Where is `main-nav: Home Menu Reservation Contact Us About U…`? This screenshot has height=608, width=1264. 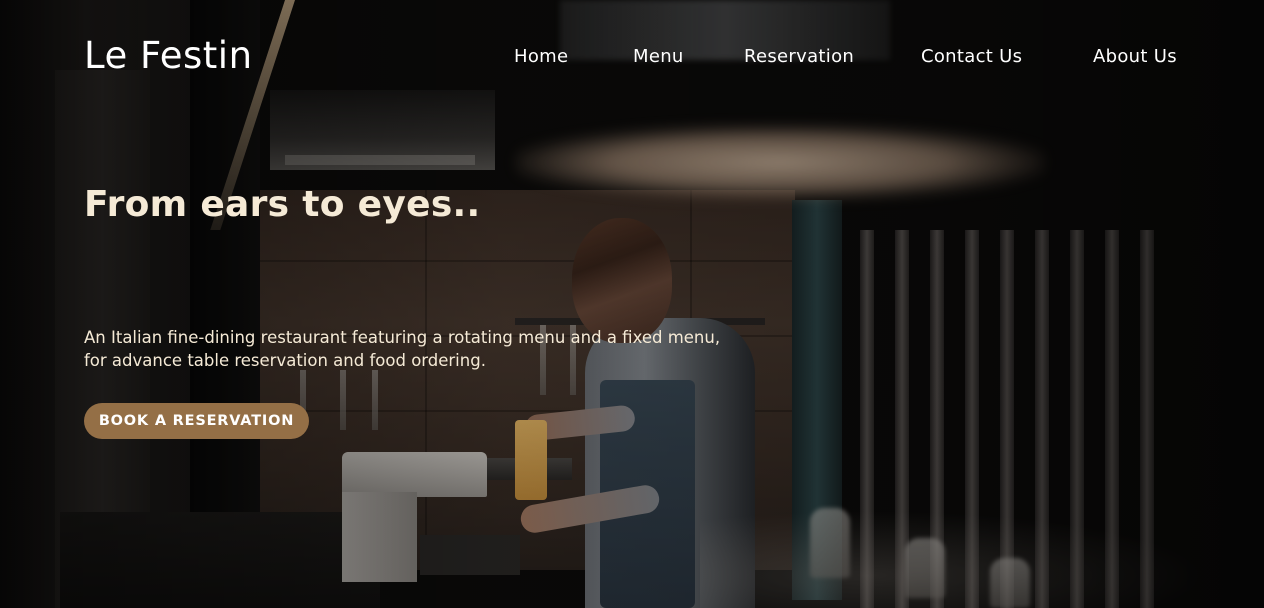 main-nav: Home Menu Reservation Contact Us About U… is located at coordinates (632, 59).